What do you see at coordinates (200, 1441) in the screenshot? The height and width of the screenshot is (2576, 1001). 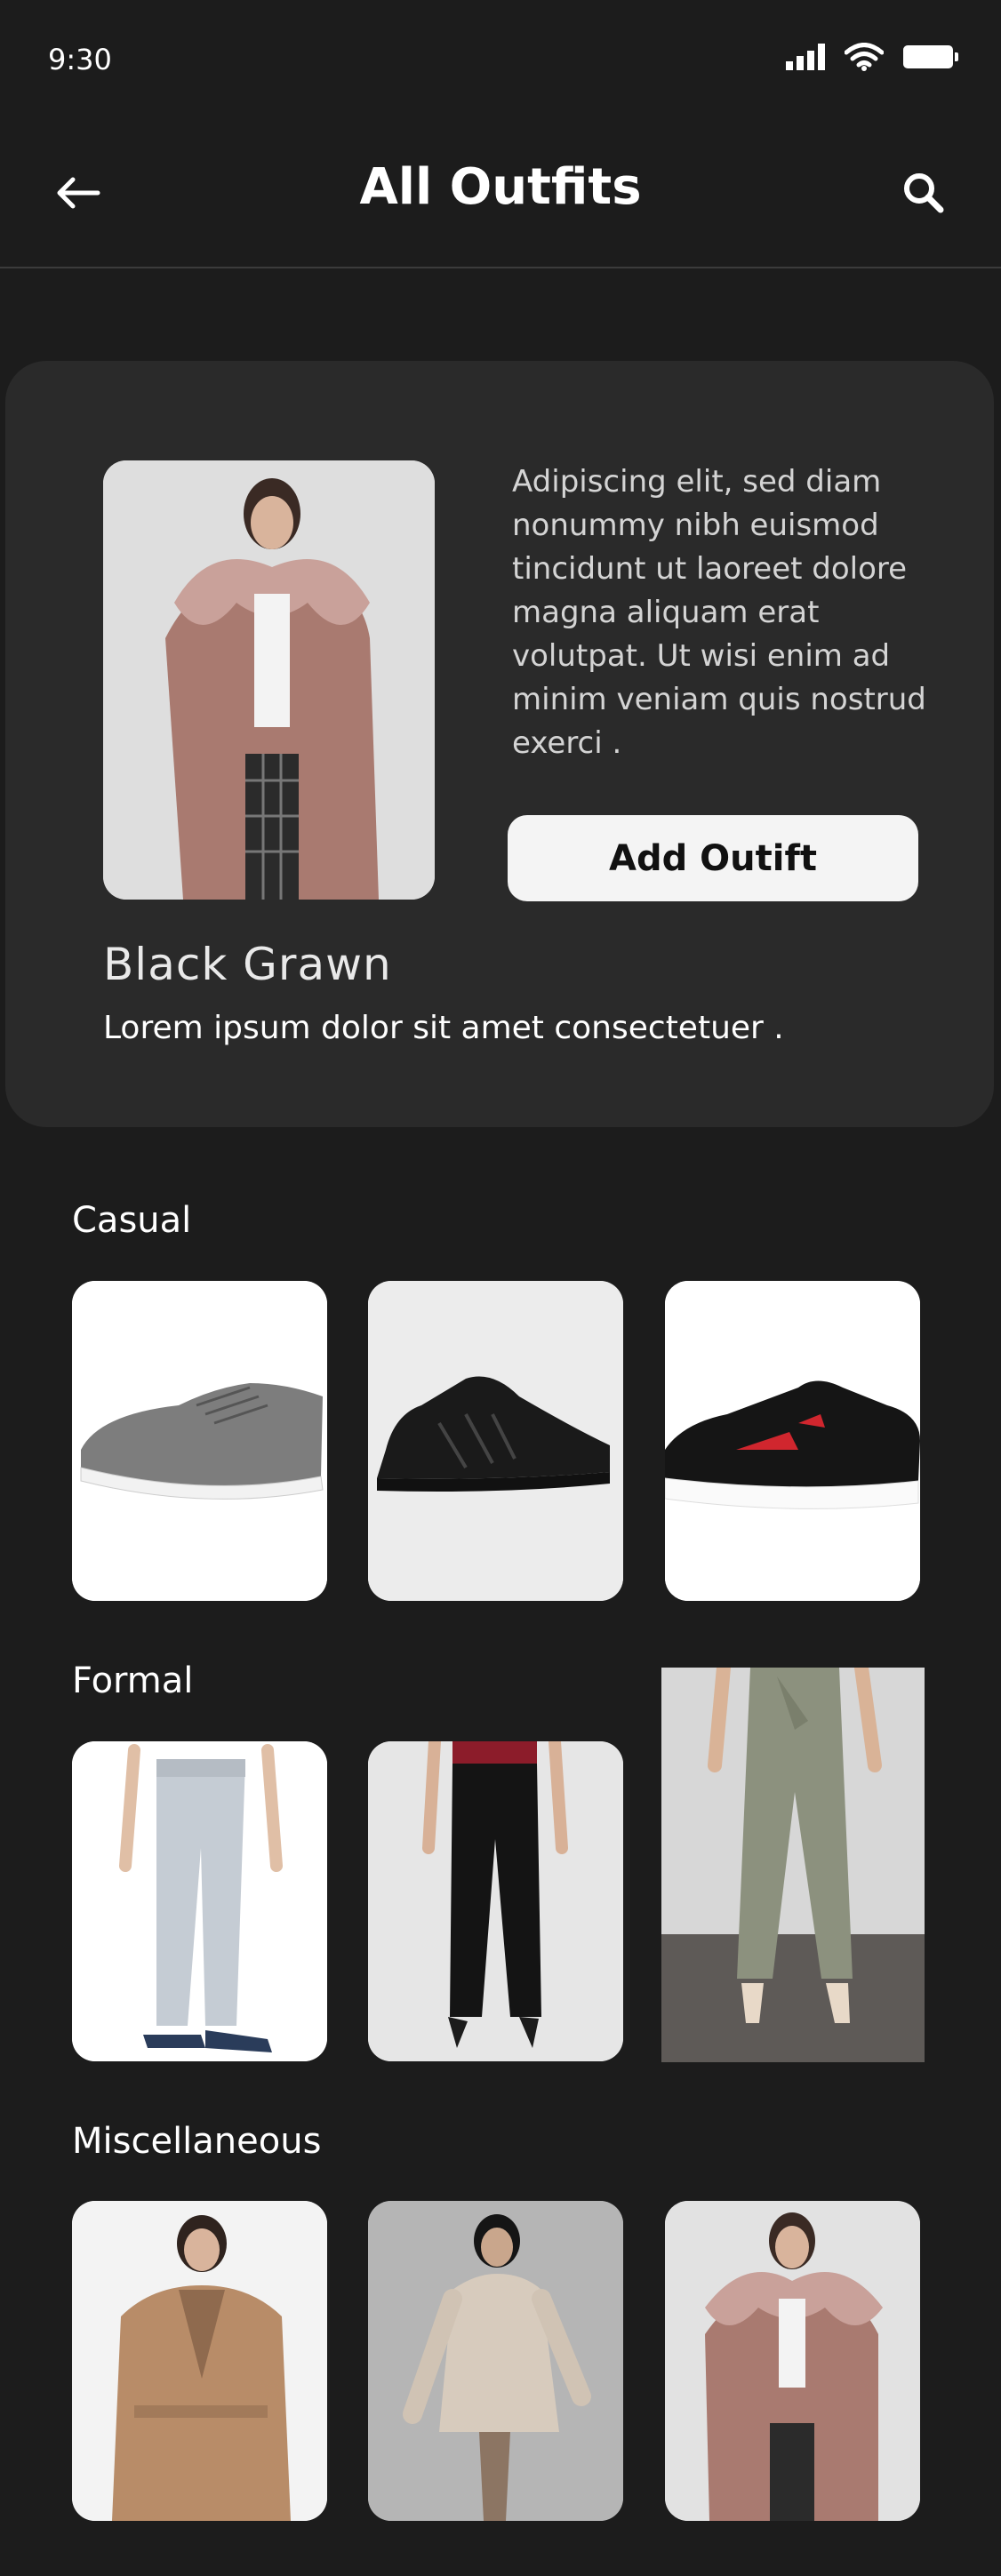 I see `outfit-tile-grey-sneaker` at bounding box center [200, 1441].